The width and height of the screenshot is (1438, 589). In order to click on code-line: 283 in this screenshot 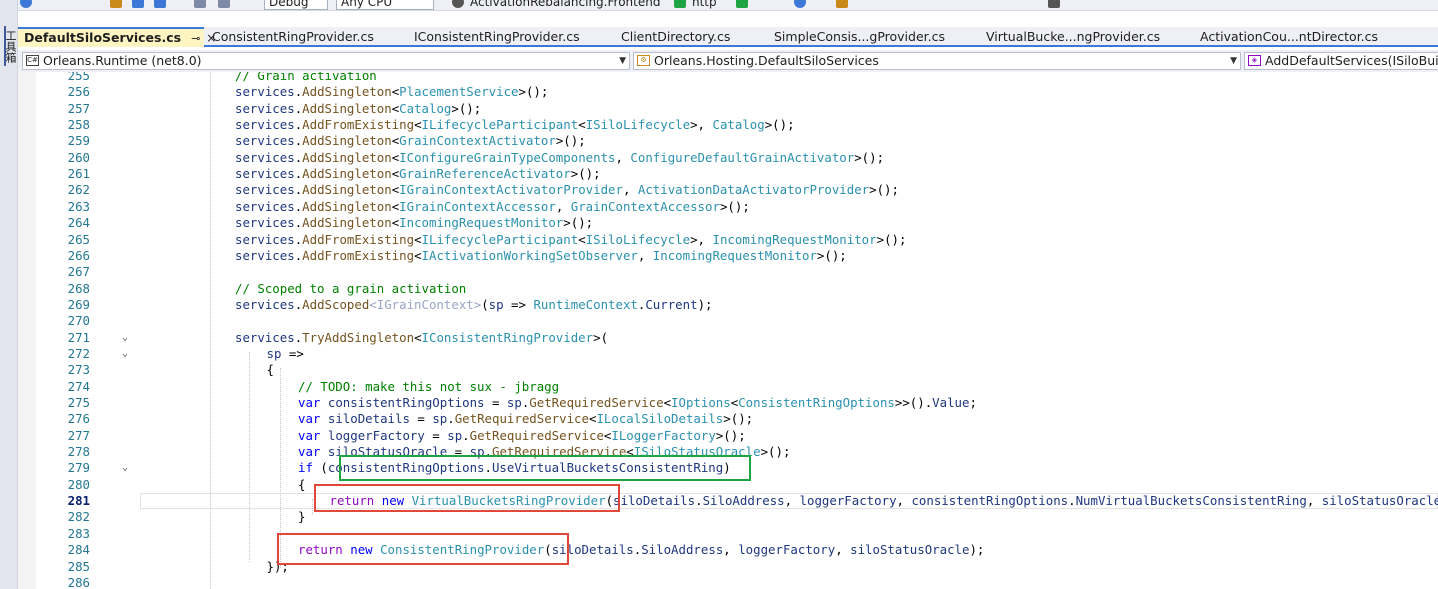, I will do `click(728, 534)`.